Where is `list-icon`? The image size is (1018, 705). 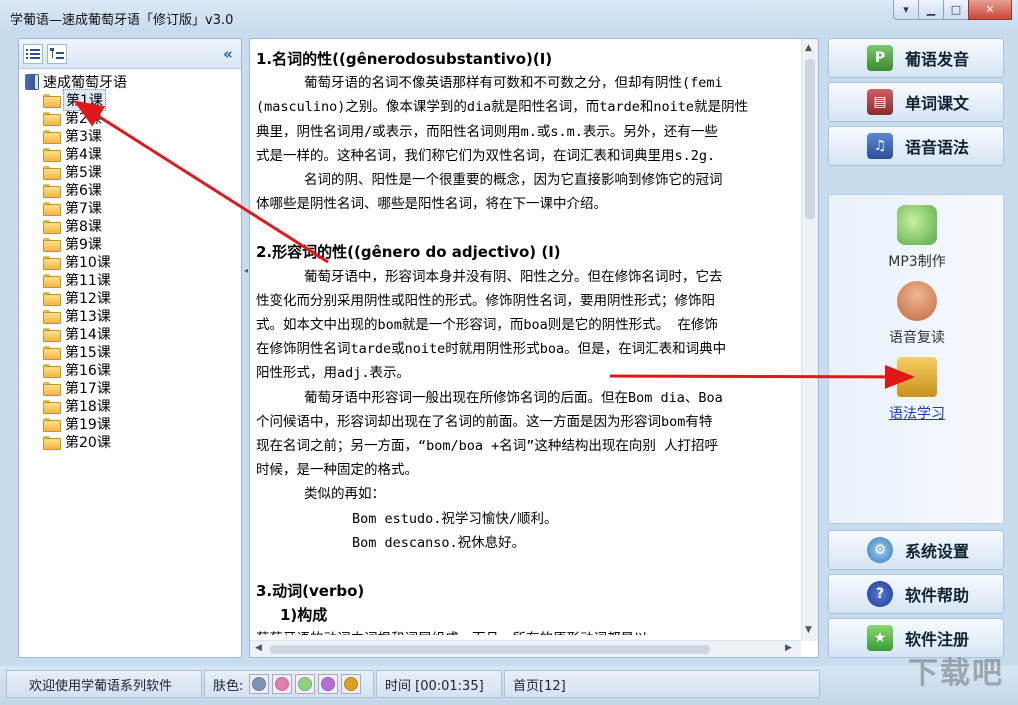
list-icon is located at coordinates (33, 54).